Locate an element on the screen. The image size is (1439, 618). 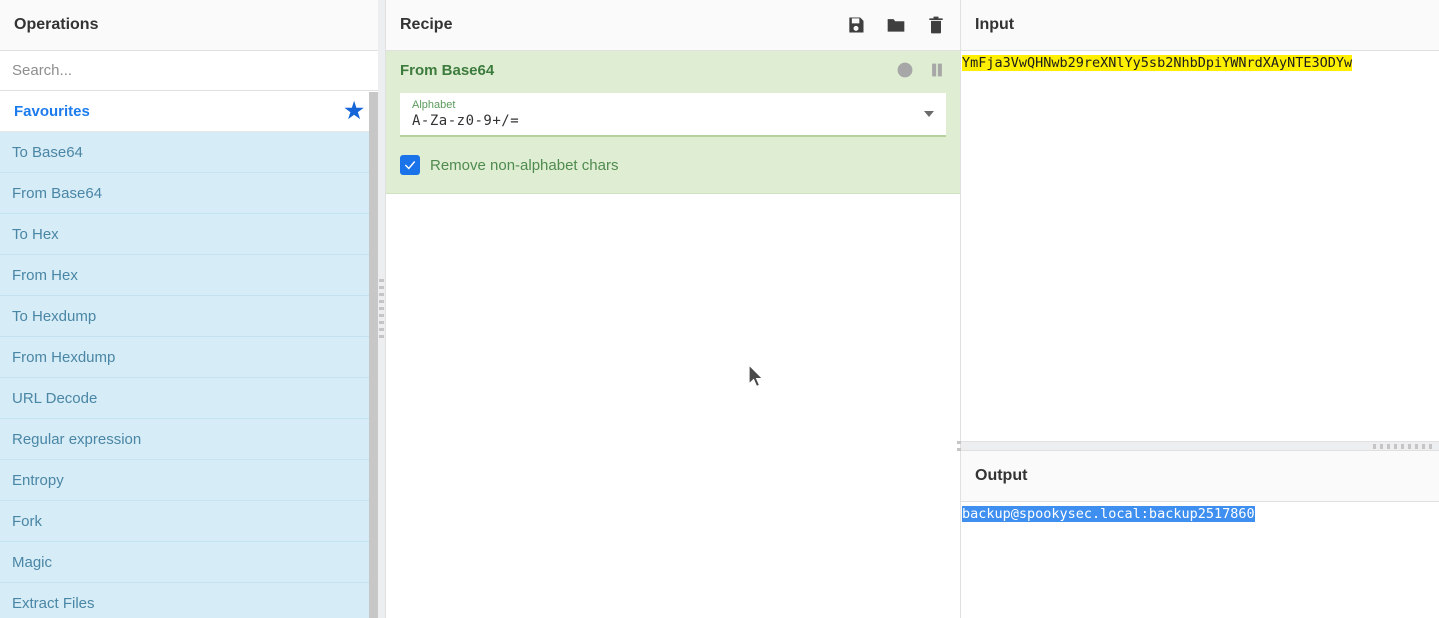
recipe-toolbar is located at coordinates (896, 25).